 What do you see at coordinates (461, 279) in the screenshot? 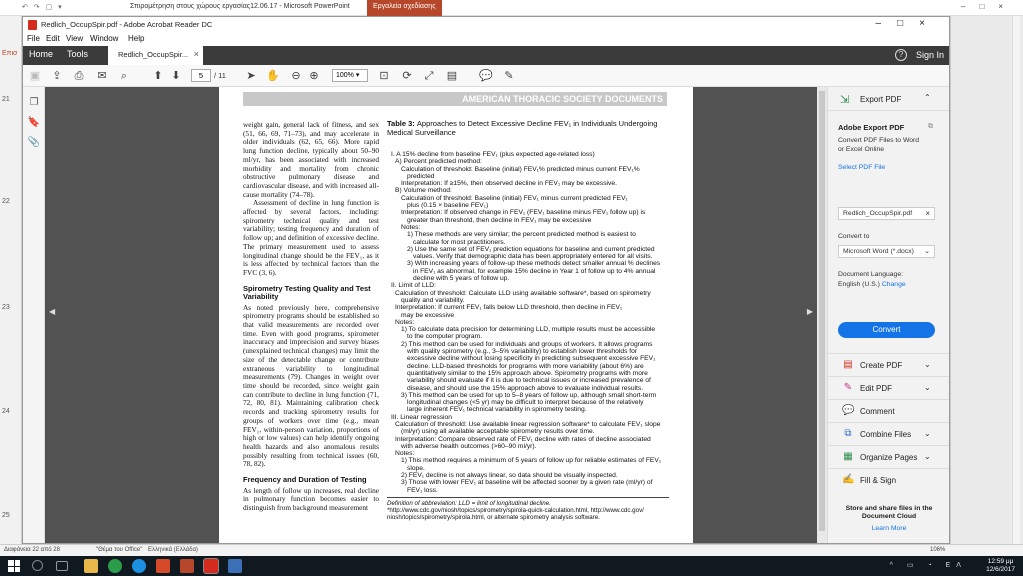
I see `table-line: decline with 5 years of follow up.` at bounding box center [461, 279].